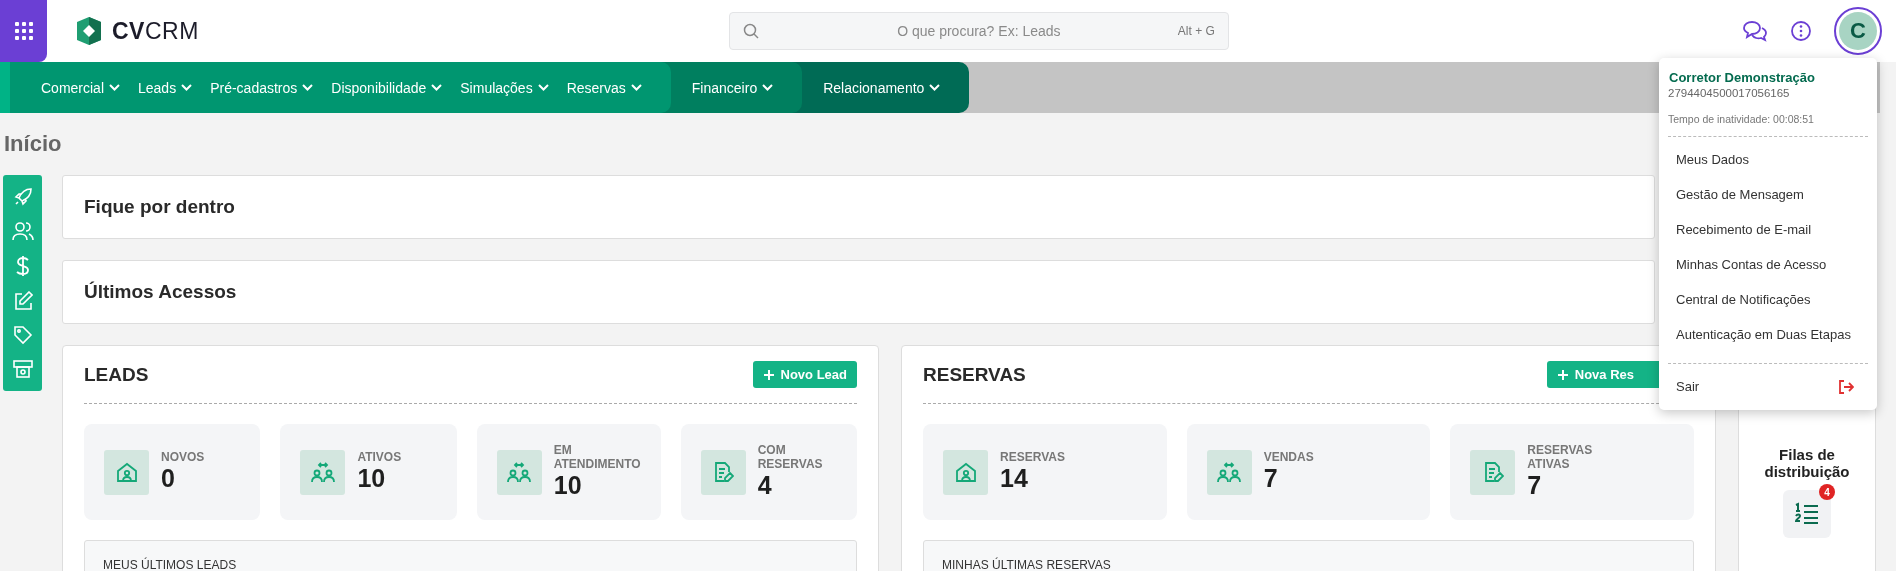  I want to click on tag-icon, so click(22, 335).